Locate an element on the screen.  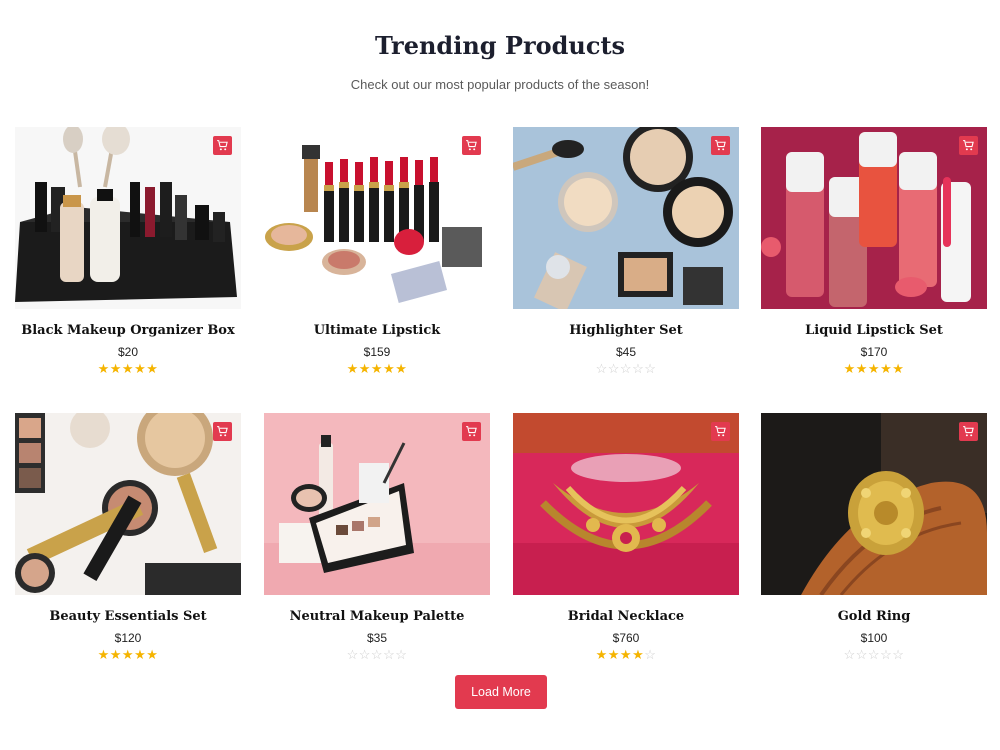
product-price: $170 is located at coordinates (874, 352).